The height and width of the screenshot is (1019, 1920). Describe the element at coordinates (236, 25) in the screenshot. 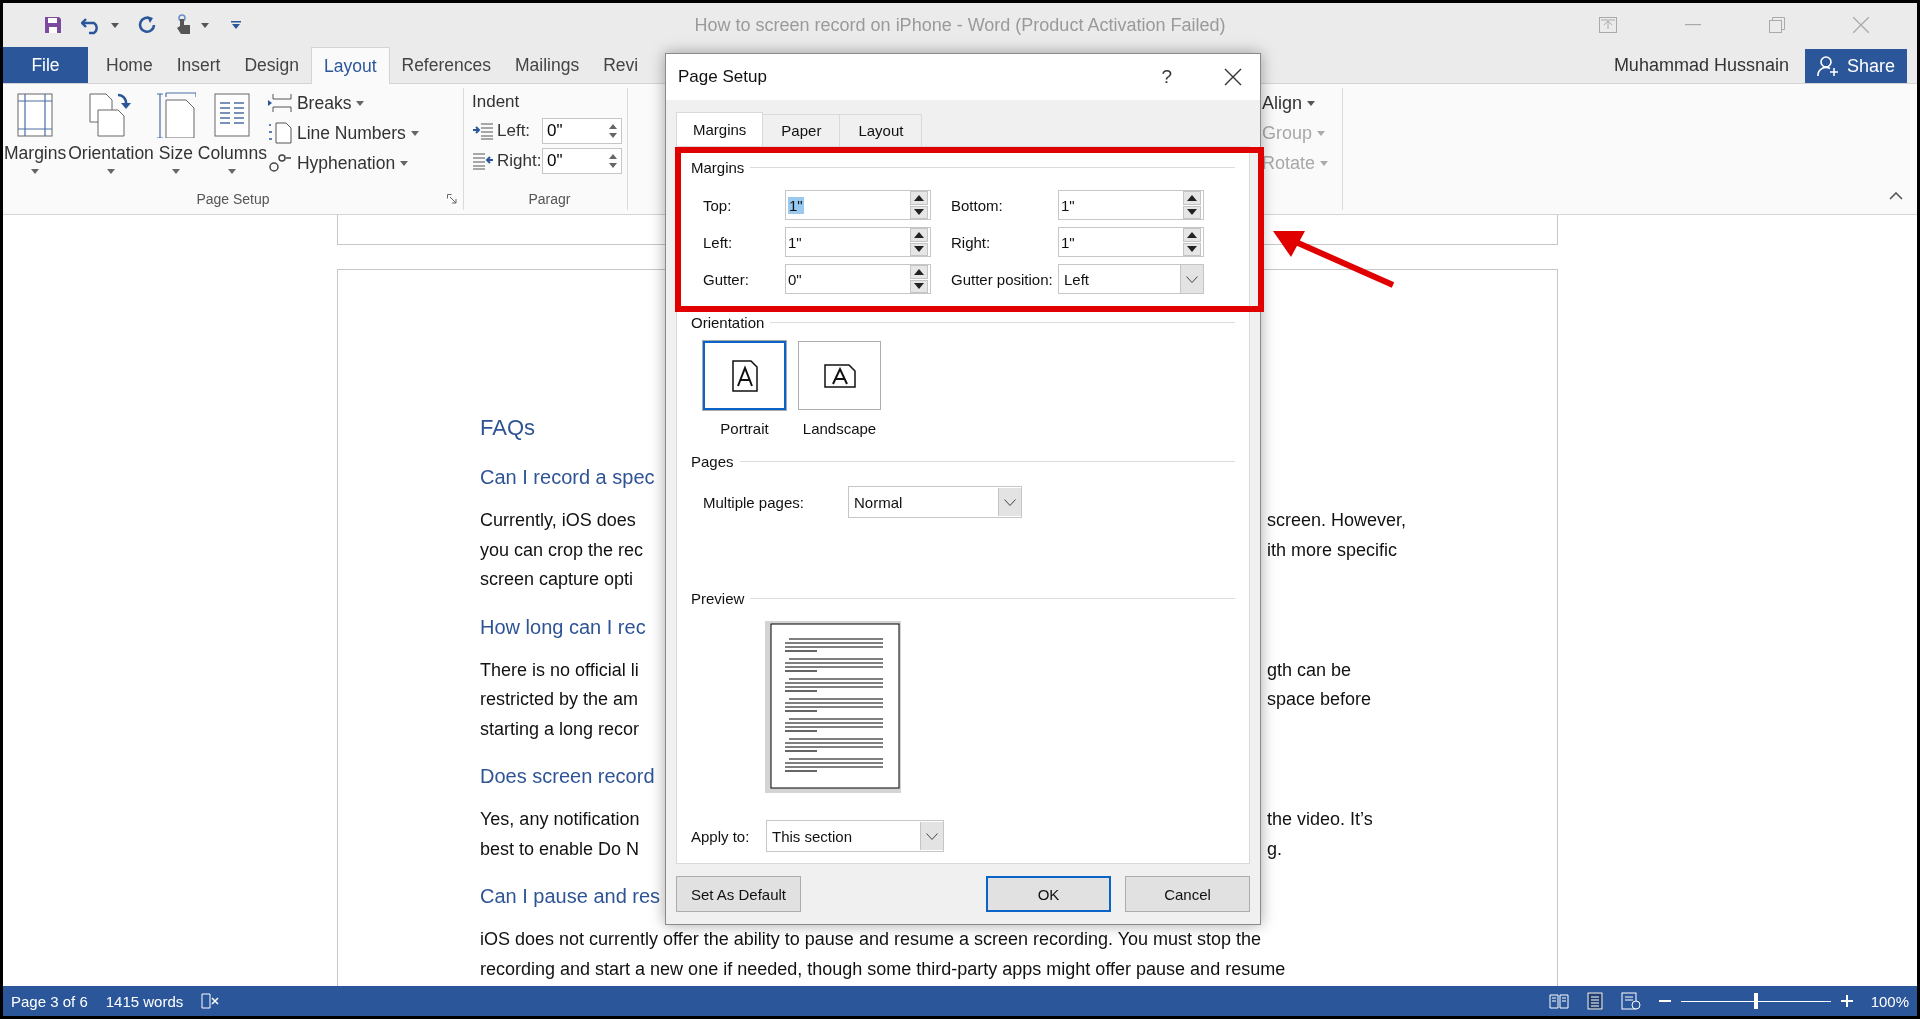

I see `customize-icon` at that location.